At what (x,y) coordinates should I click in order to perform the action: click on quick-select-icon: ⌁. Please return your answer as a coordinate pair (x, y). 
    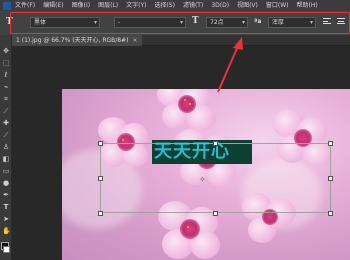
    Looking at the image, I should click on (6, 87).